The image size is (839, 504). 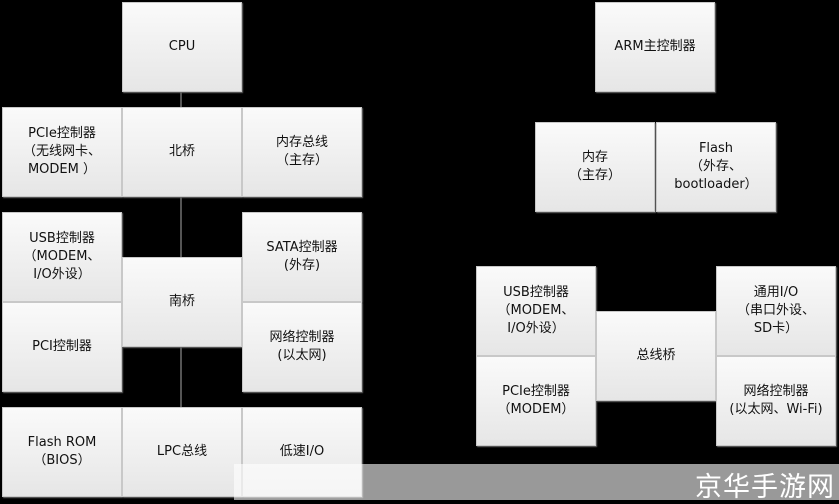 I want to click on arm-controller-box: ARM主控制器, so click(x=655, y=47).